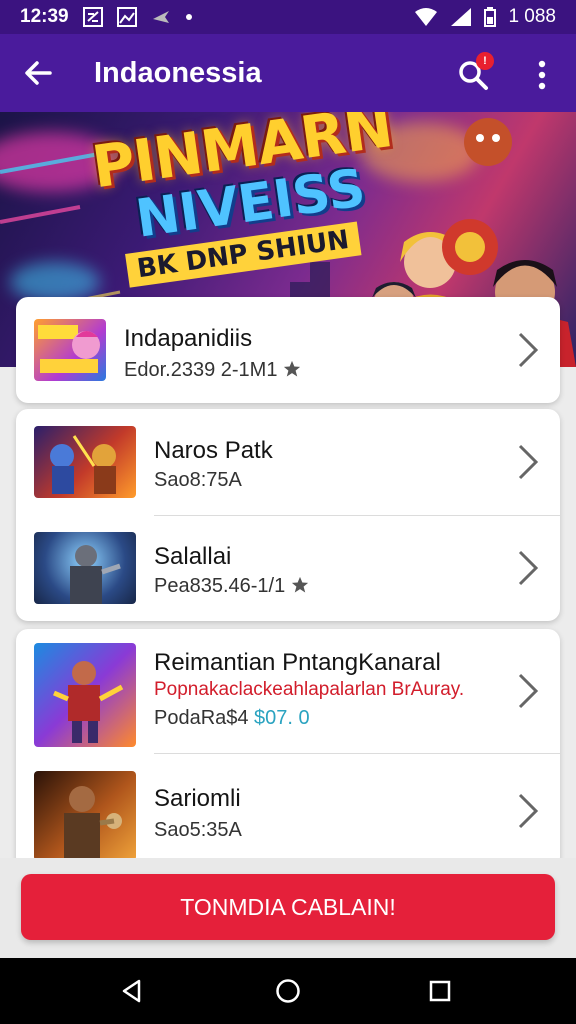 Image resolution: width=576 pixels, height=1024 pixels. I want to click on game-meta: Edor.2339 2-1M1, so click(212, 370).